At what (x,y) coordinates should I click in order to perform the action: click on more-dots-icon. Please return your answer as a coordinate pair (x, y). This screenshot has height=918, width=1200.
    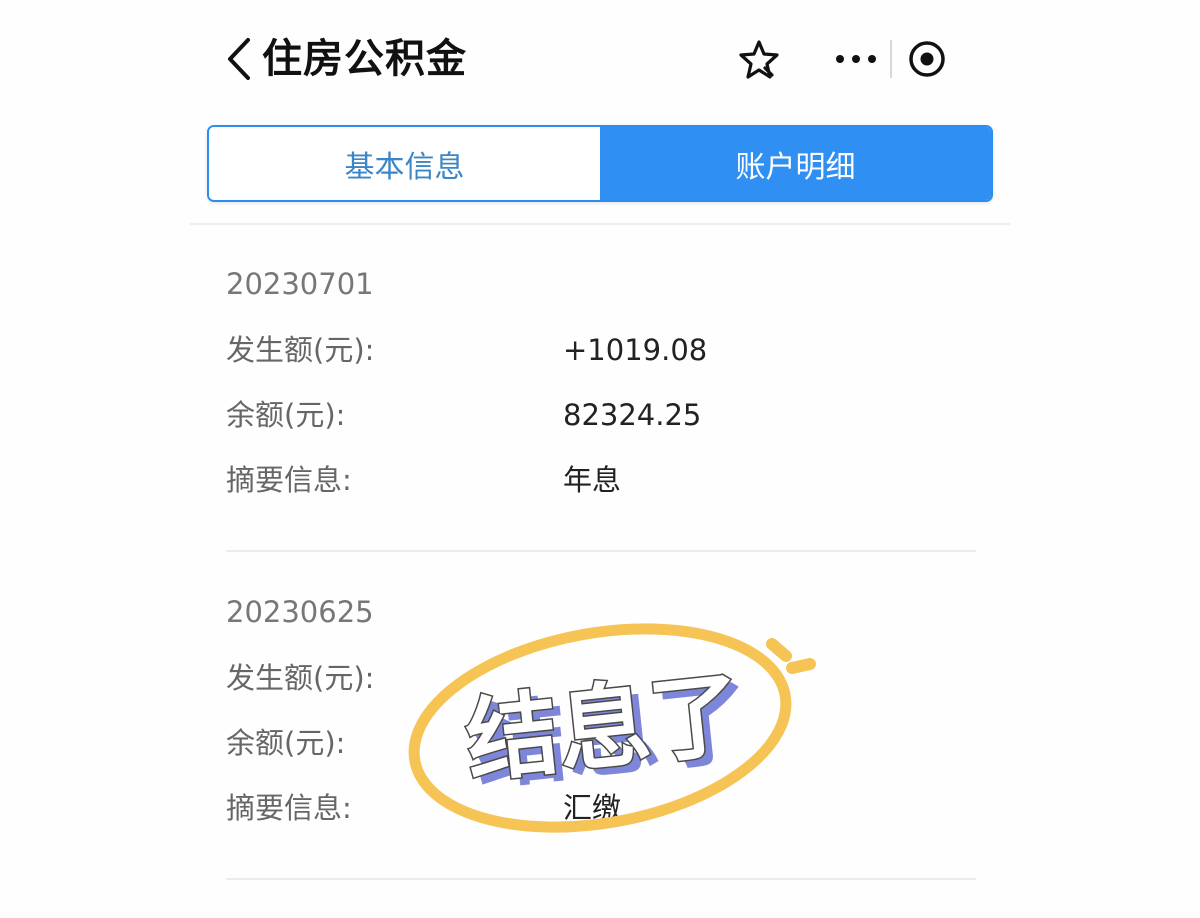
    Looking at the image, I should click on (856, 59).